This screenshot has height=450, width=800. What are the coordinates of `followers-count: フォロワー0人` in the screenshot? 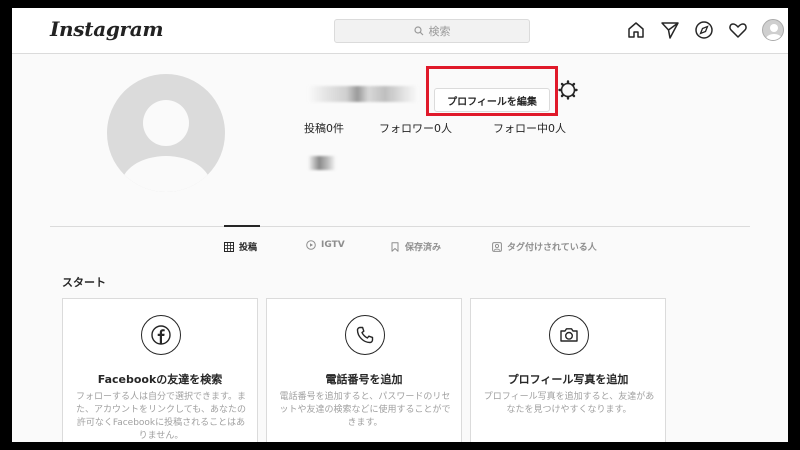 It's located at (436, 128).